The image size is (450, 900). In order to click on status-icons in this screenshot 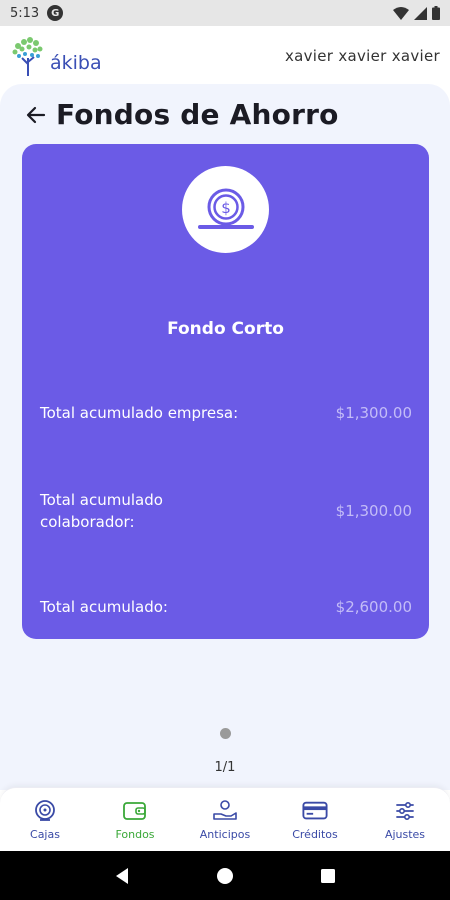, I will do `click(416, 13)`.